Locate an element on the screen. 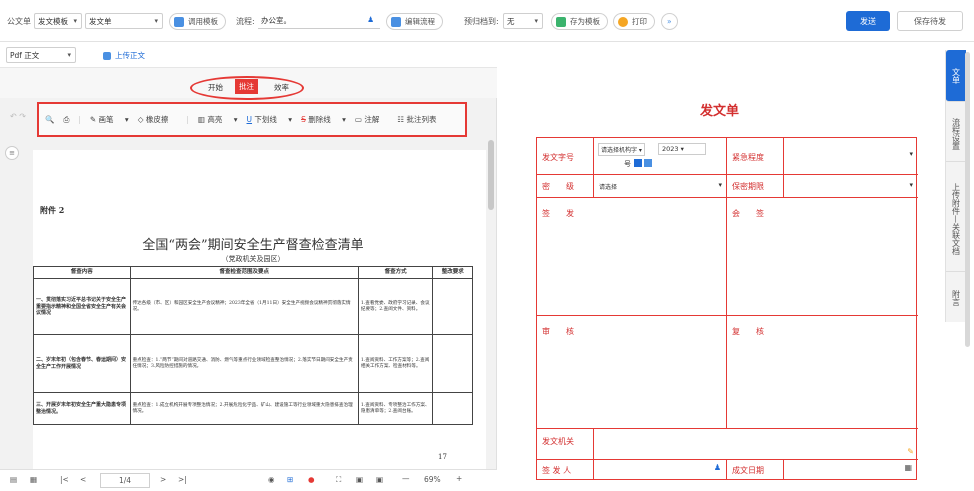 Image resolution: width=974 pixels, height=491 pixels. call-template-label: 调用模板 is located at coordinates (203, 21).